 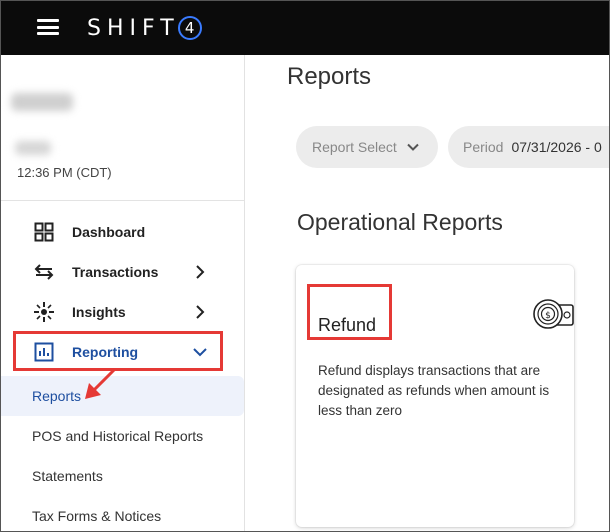 I want to click on sidebar-subitem-pos-historical-reports: POS and Historical Reports, so click(x=122, y=436).